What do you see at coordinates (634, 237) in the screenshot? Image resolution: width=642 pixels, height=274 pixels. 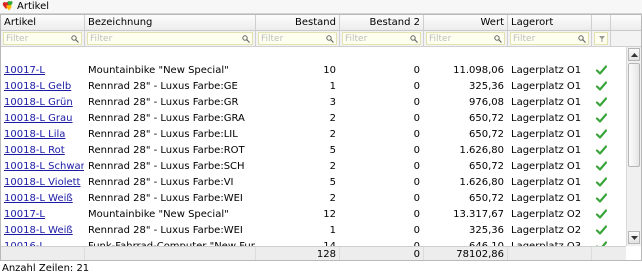 I see `scroll-down-button` at bounding box center [634, 237].